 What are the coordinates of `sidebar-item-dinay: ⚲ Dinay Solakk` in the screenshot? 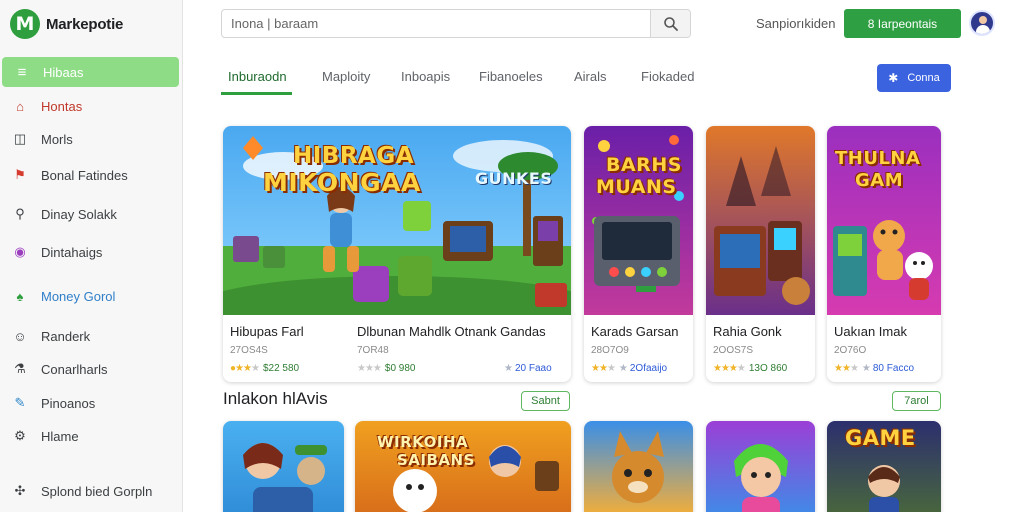 It's located at (91, 214).